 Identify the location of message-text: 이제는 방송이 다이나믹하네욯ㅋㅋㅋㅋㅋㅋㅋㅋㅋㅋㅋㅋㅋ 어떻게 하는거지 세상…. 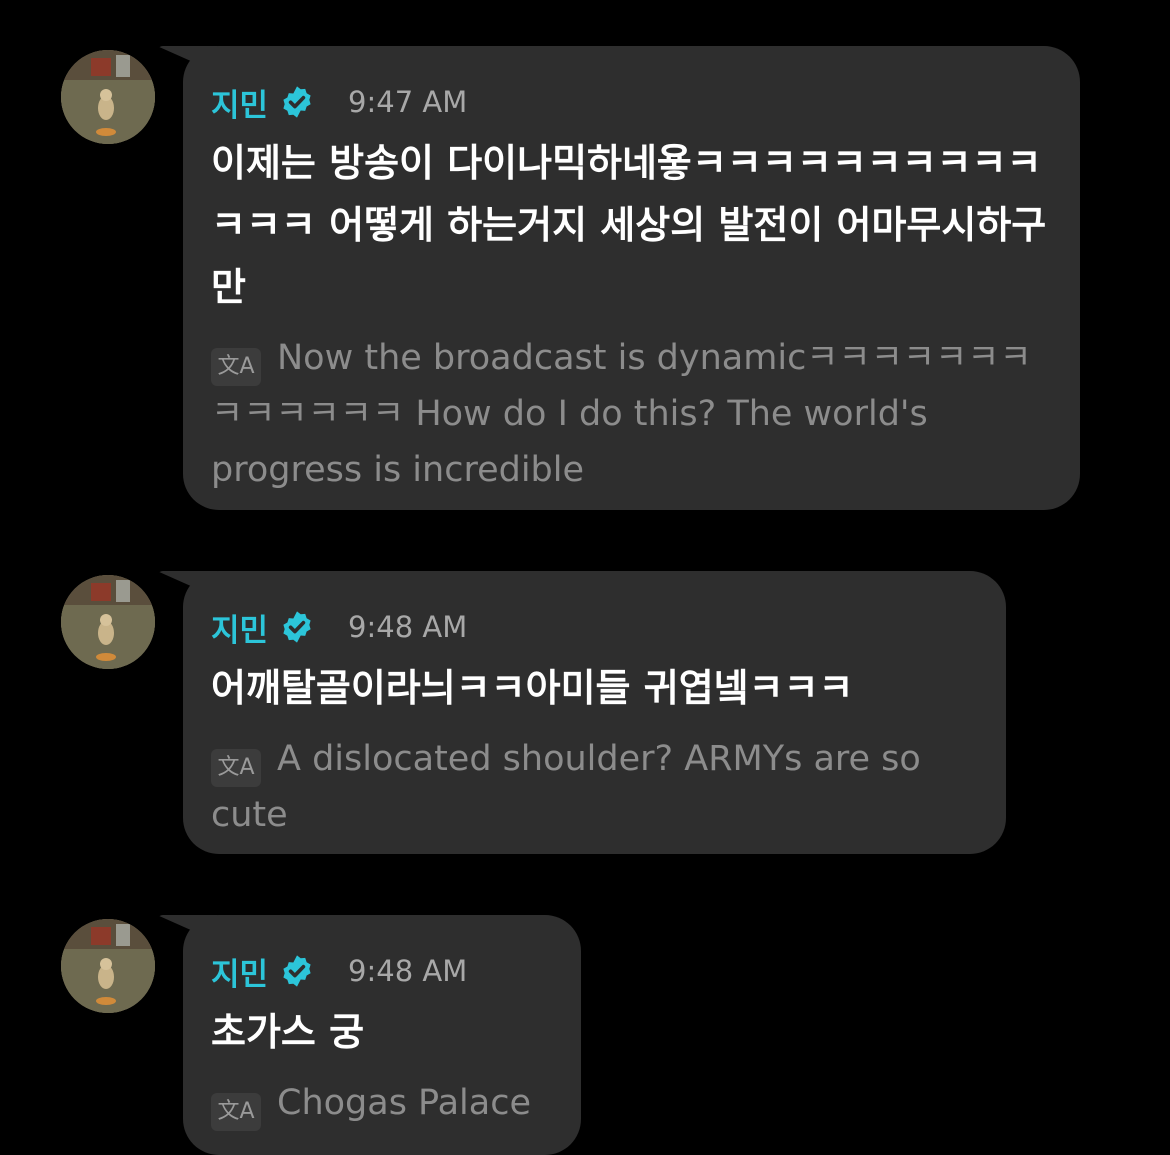
(629, 225).